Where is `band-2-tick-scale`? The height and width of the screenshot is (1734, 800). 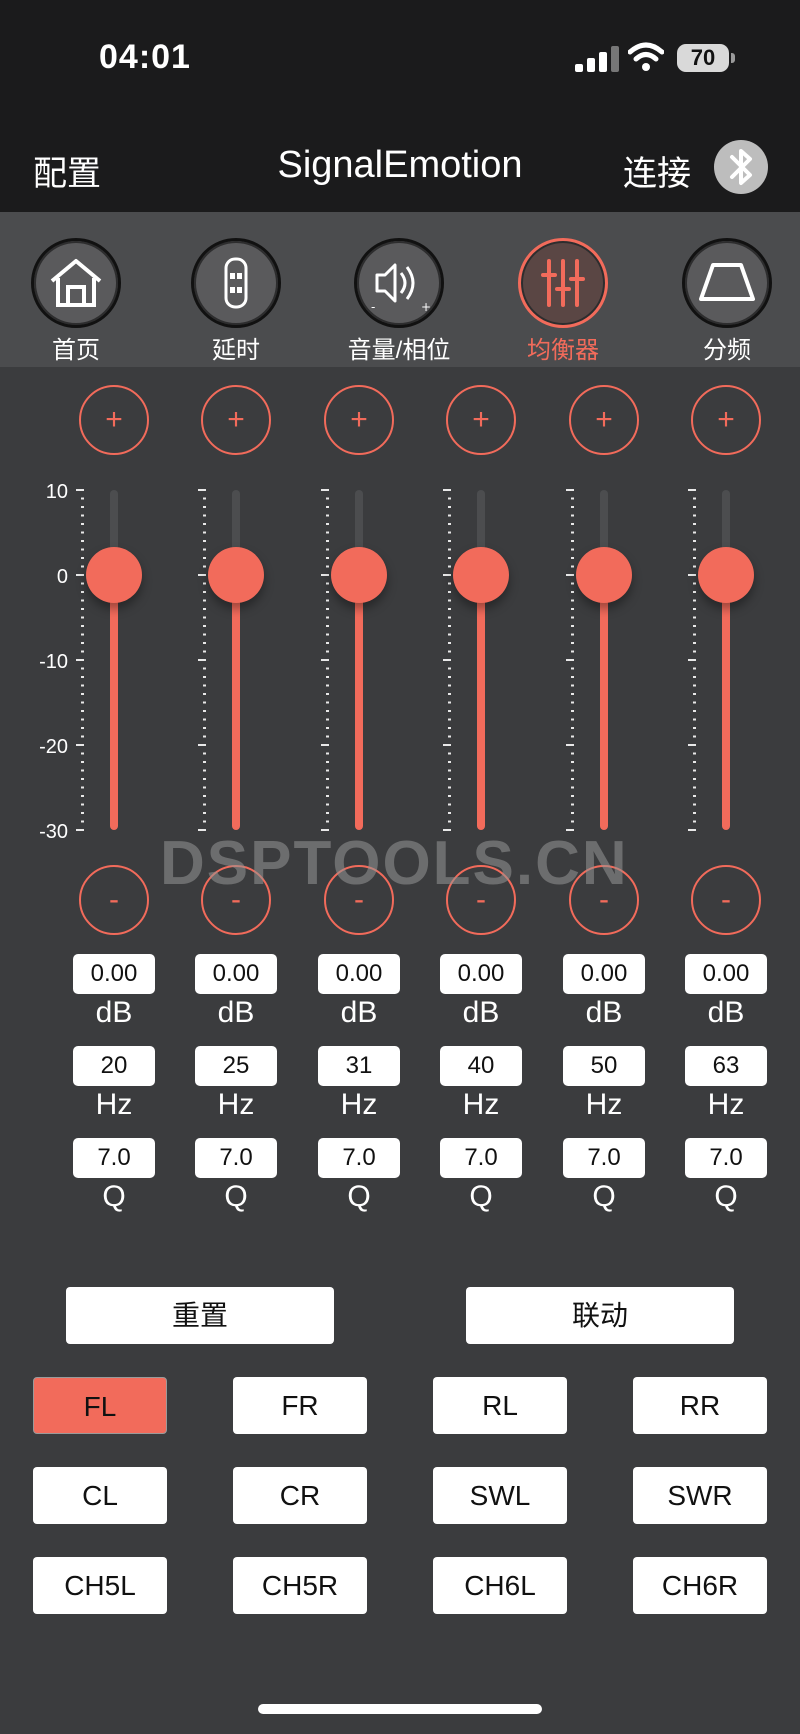 band-2-tick-scale is located at coordinates (202, 660).